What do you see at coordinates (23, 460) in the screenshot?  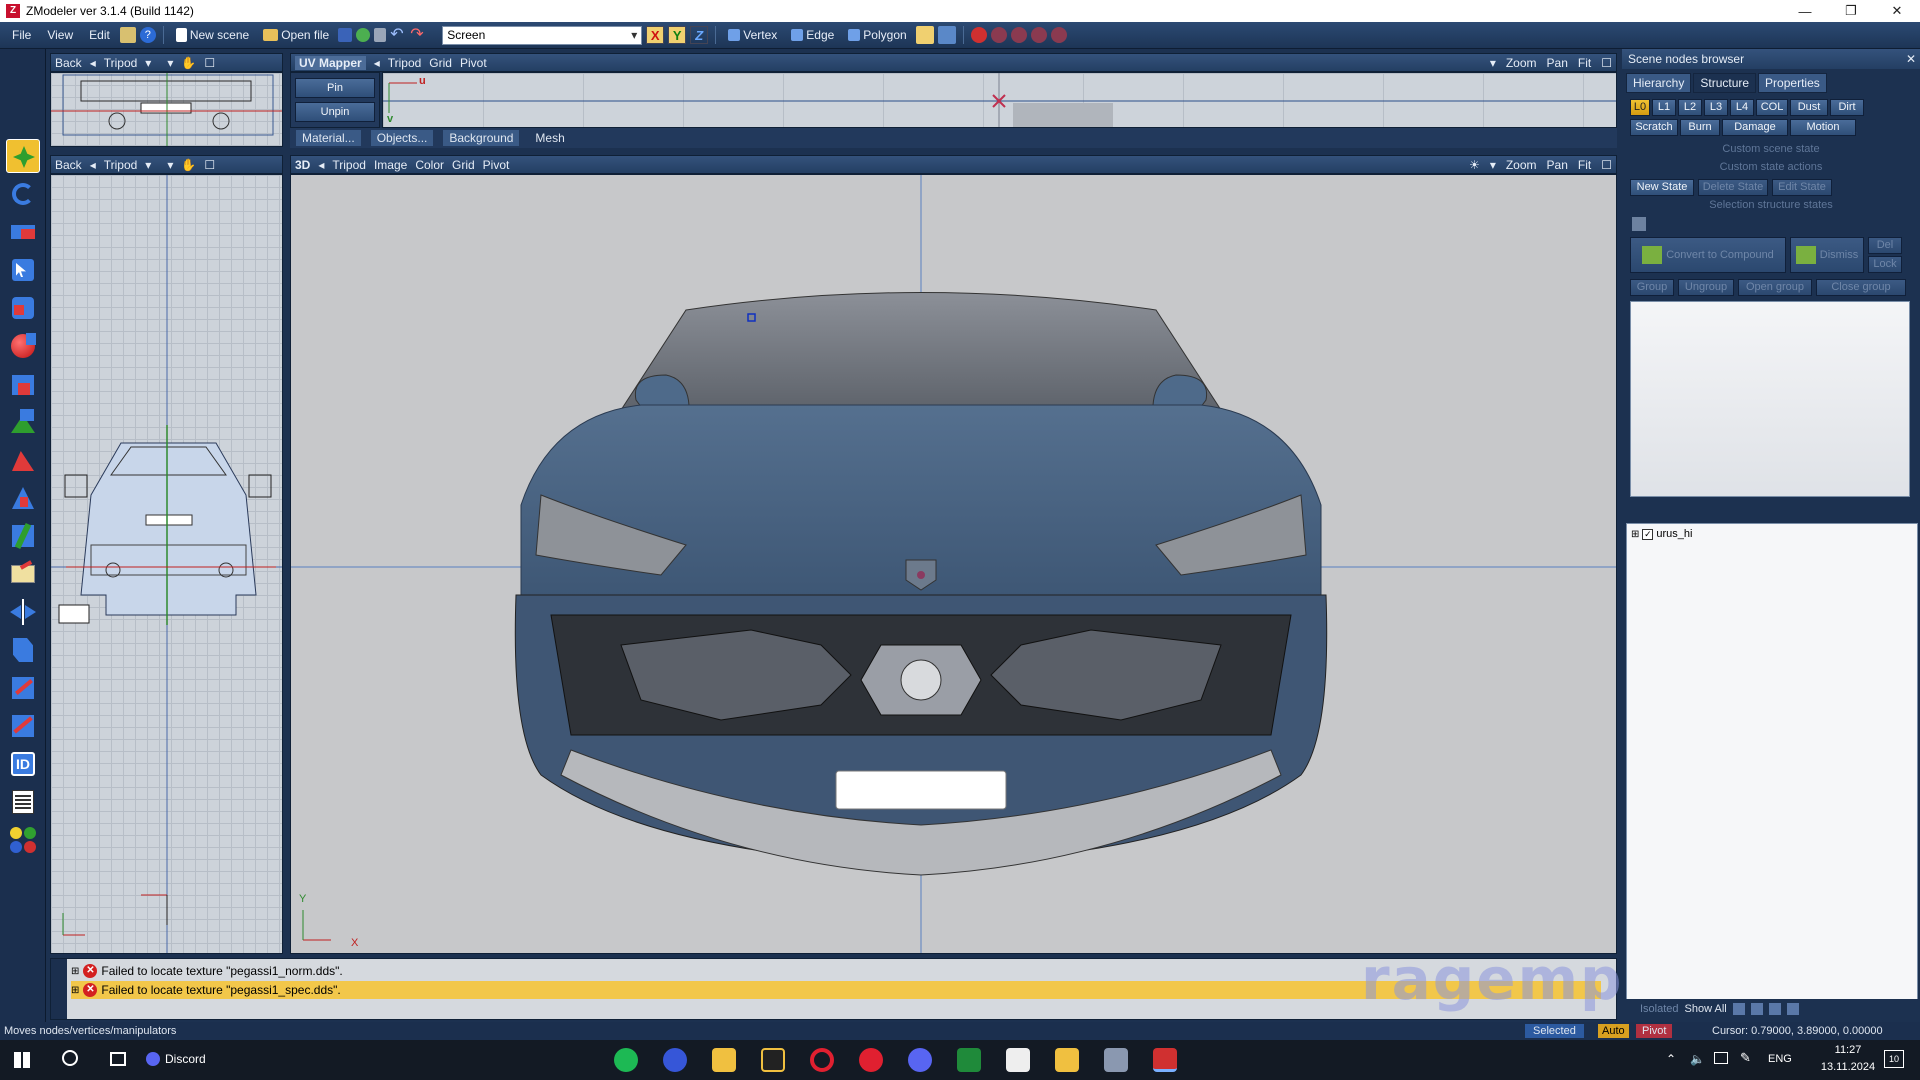 I see `bevel-tool-icon` at bounding box center [23, 460].